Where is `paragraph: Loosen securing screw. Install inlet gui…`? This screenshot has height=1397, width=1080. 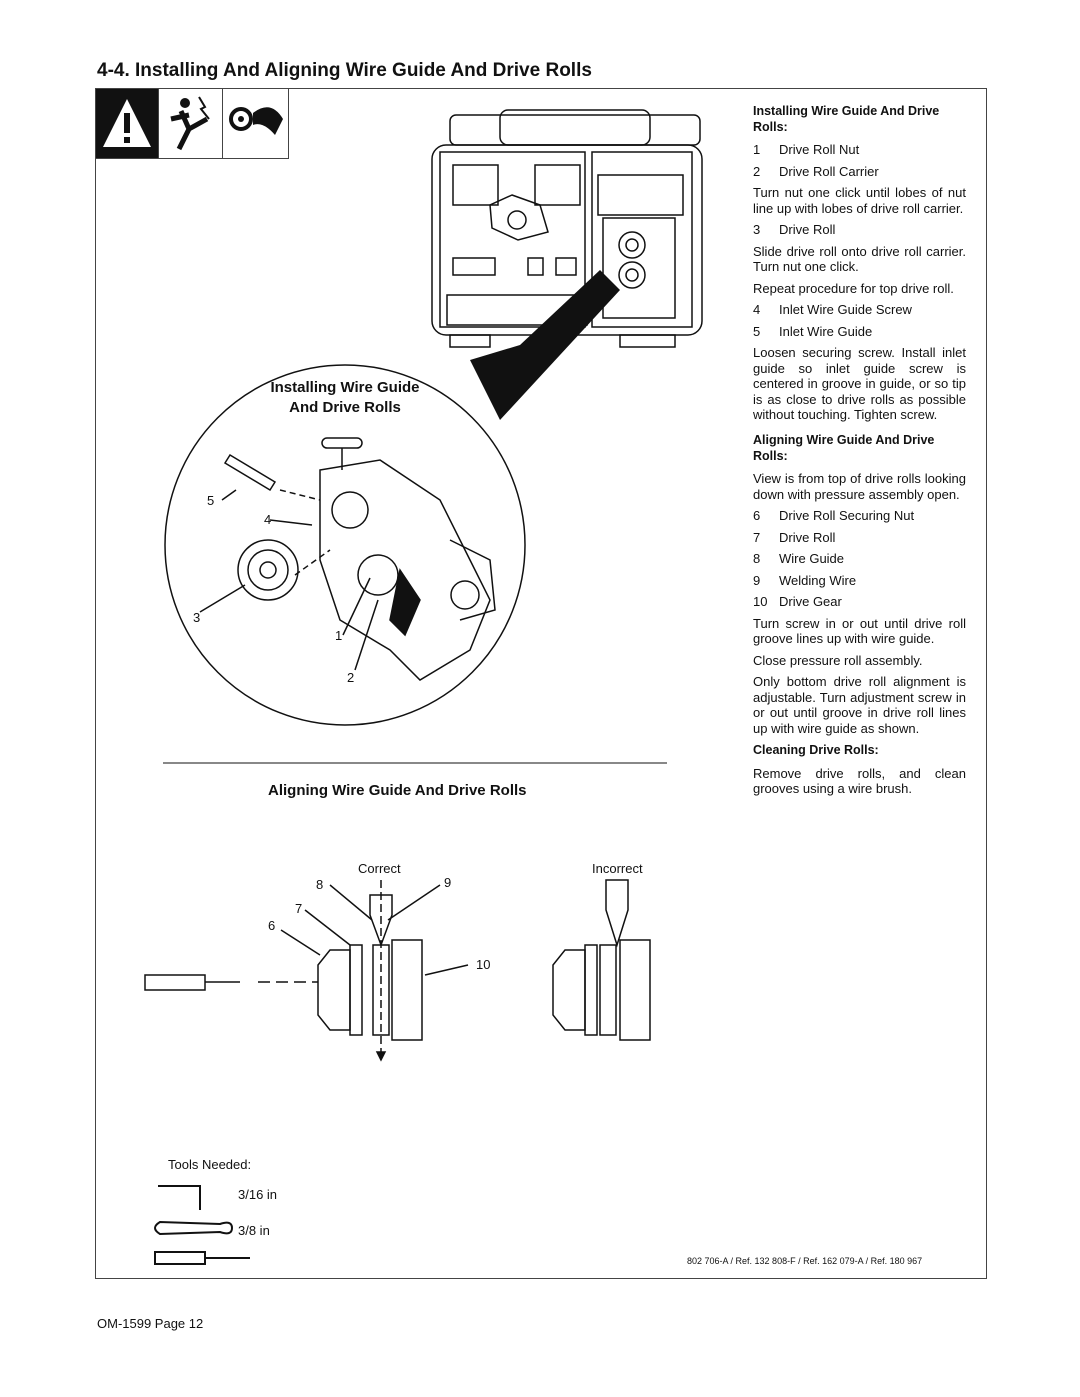
paragraph: Loosen securing screw. Install inlet gui… is located at coordinates (859, 383).